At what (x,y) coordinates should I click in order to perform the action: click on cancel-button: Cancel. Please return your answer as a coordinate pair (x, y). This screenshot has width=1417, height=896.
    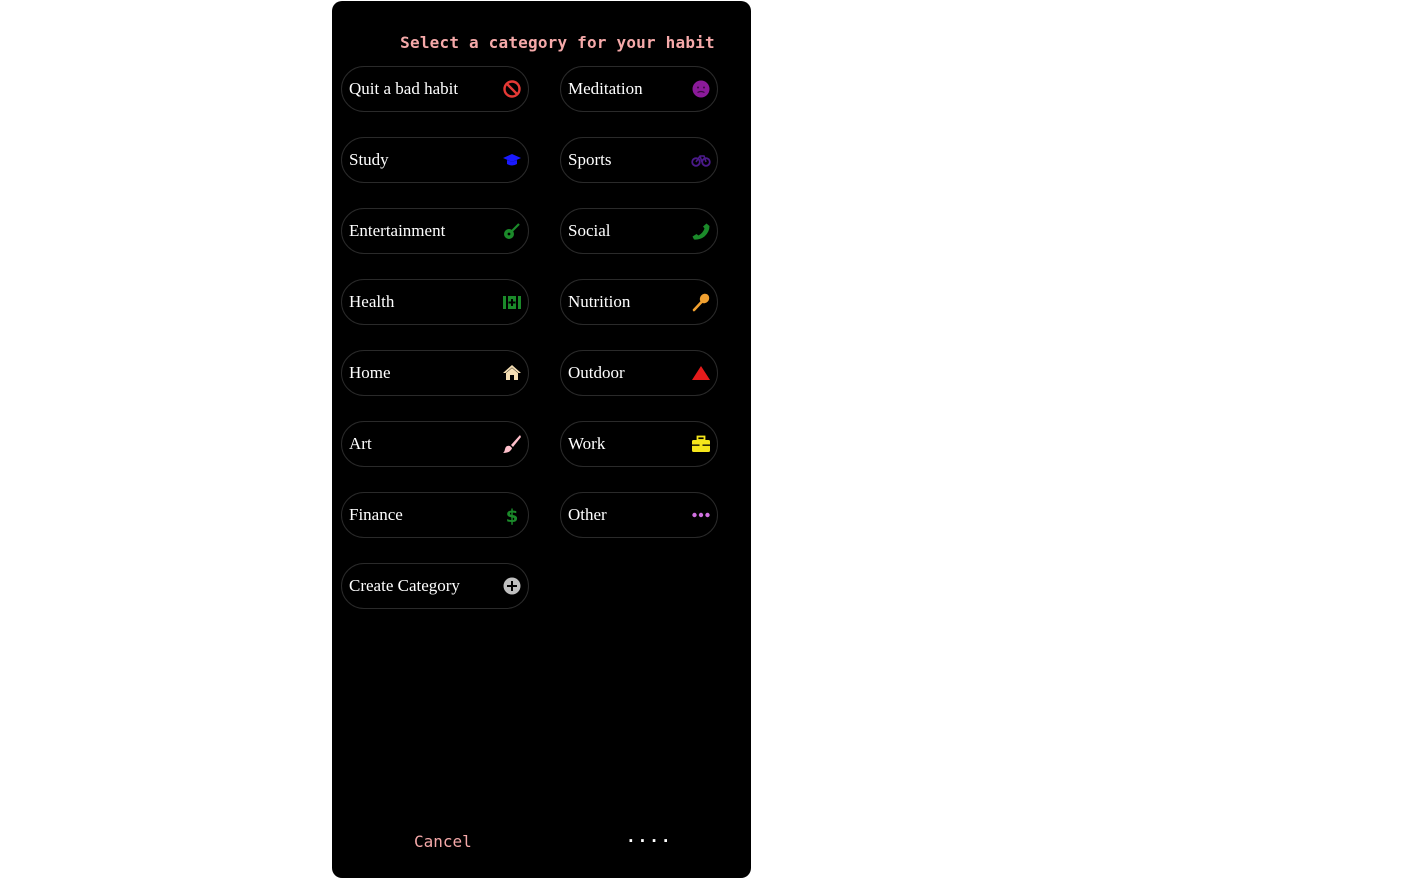
    Looking at the image, I should click on (443, 841).